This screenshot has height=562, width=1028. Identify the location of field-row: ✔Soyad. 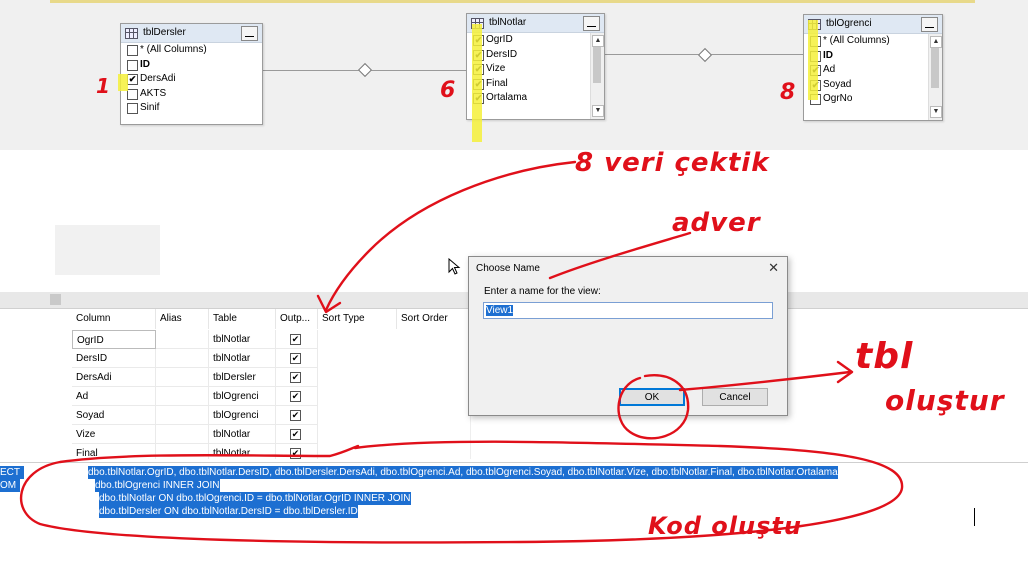
(866, 85).